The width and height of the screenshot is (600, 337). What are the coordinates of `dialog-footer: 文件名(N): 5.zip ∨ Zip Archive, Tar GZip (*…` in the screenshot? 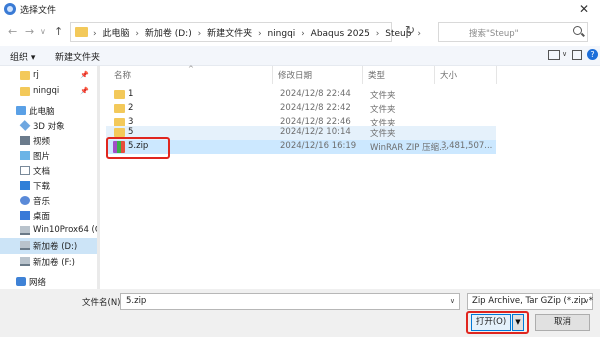 It's located at (300, 313).